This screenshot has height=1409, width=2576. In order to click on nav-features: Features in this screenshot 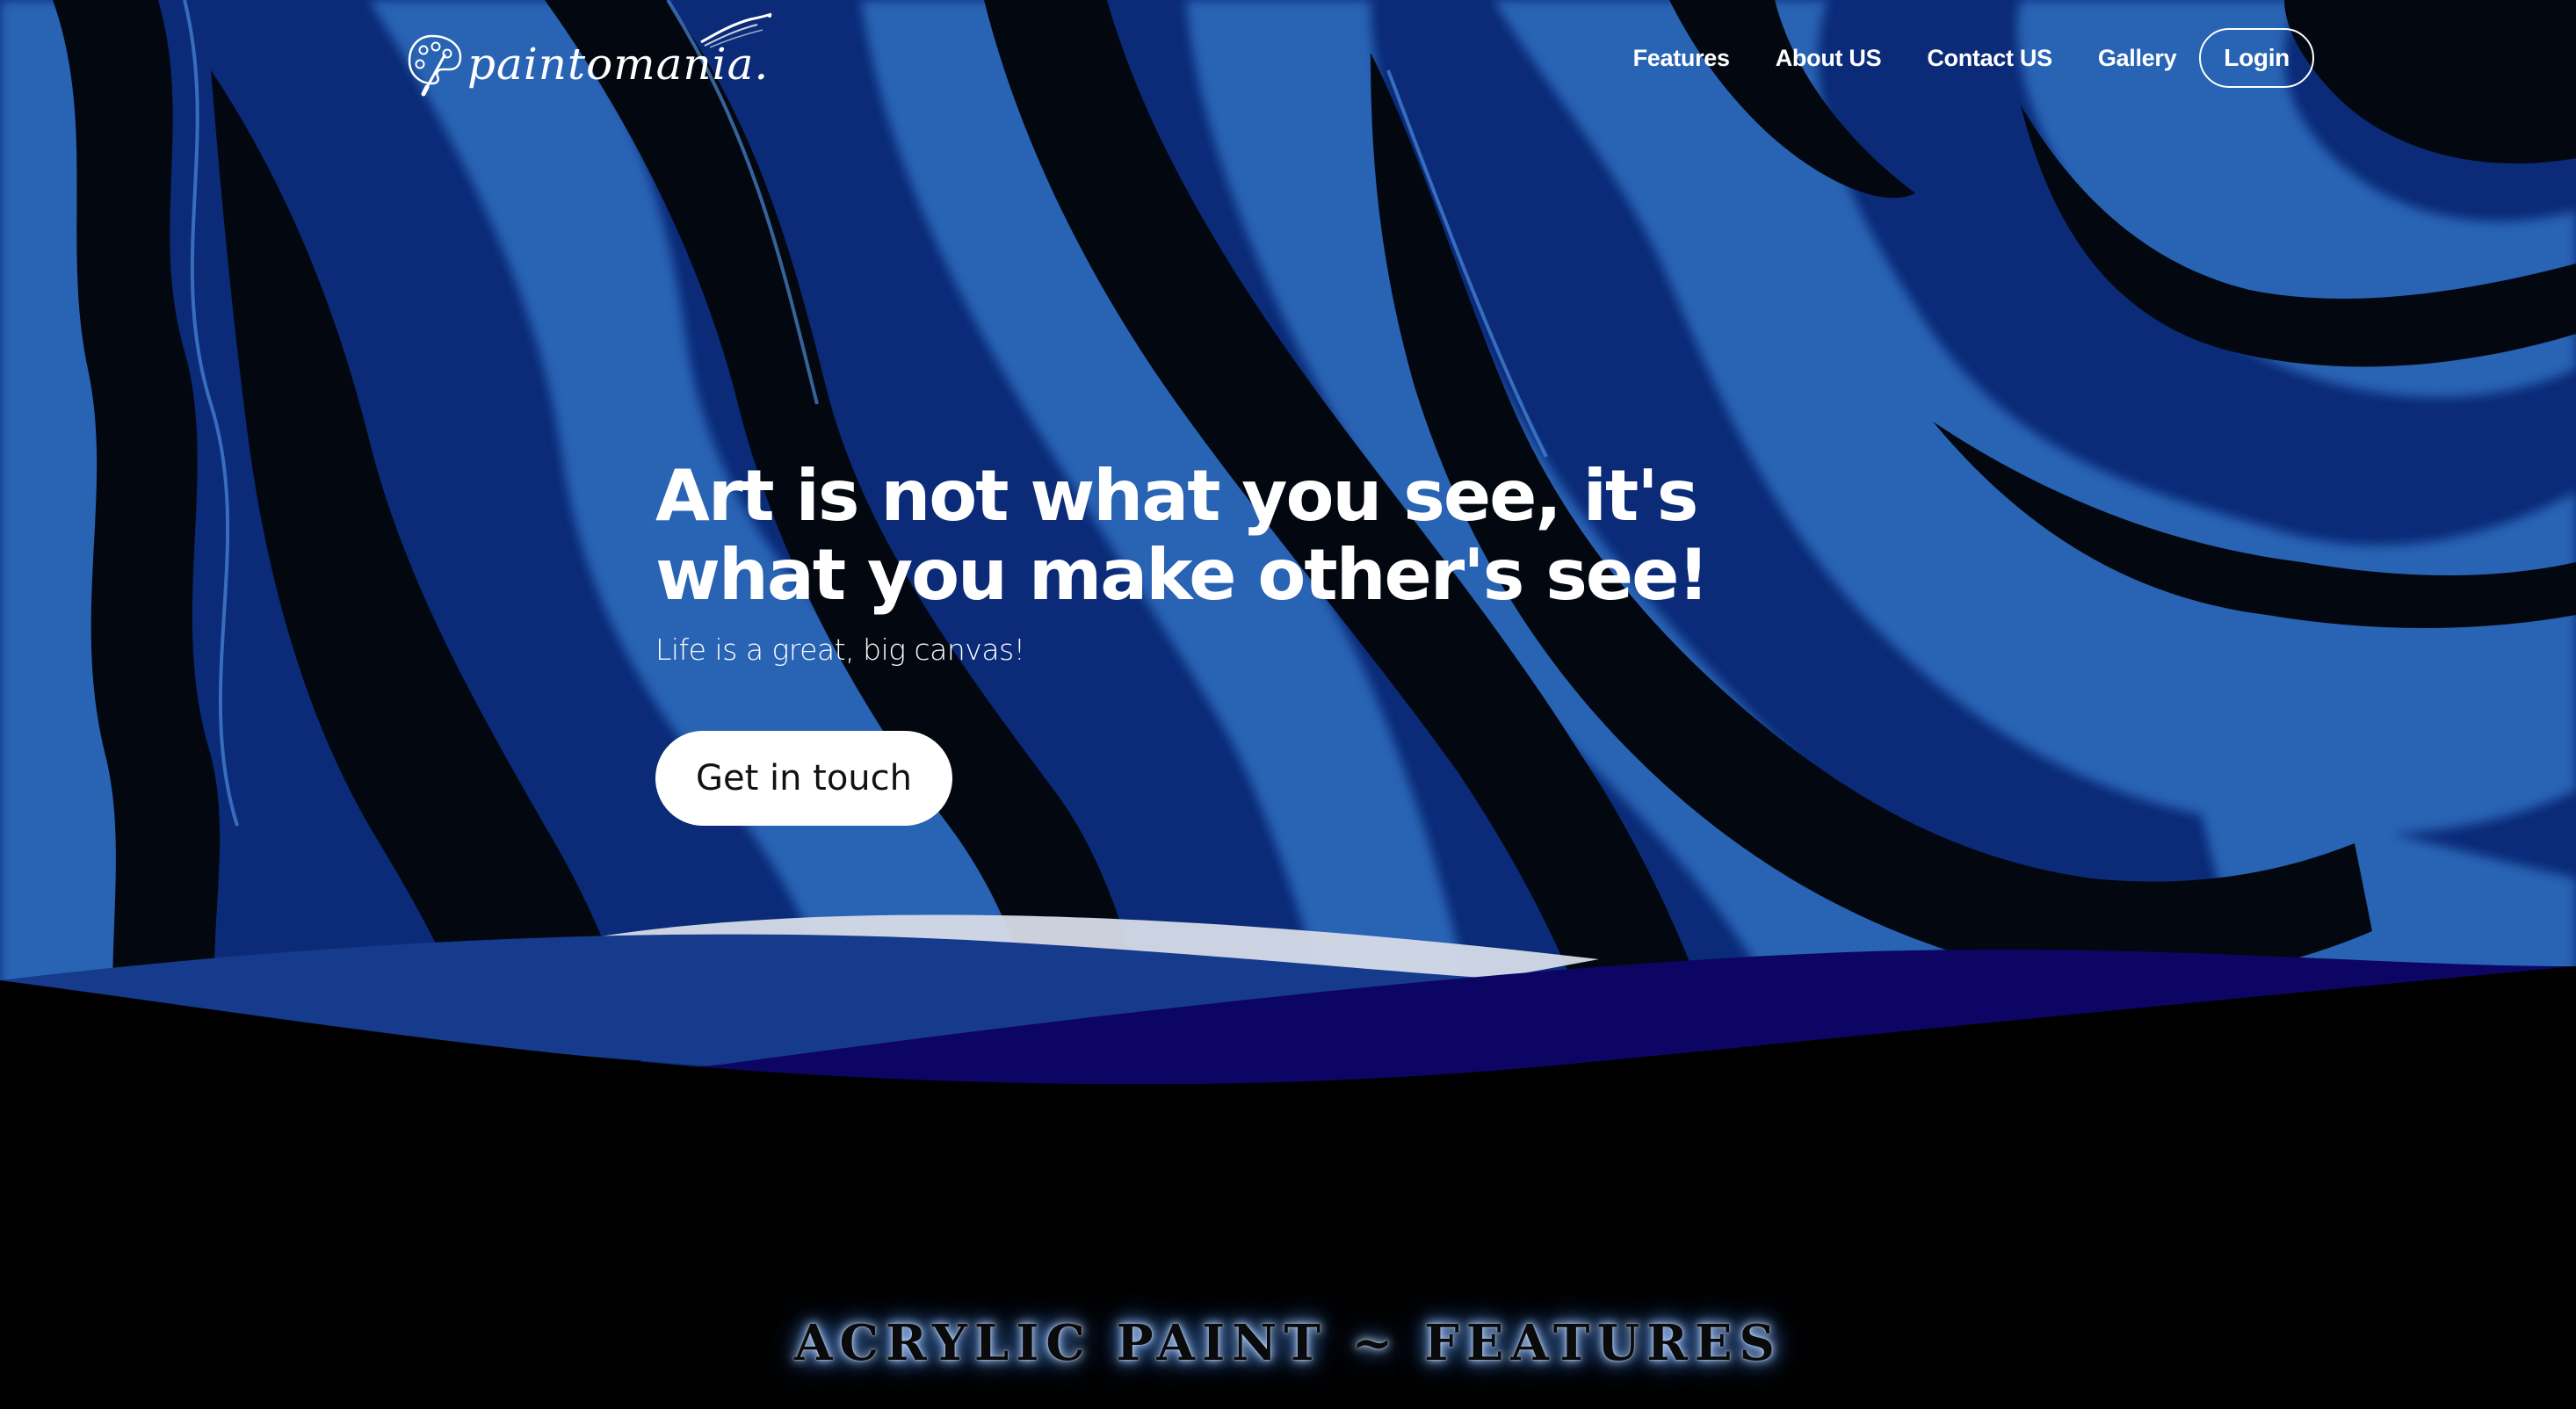, I will do `click(1681, 58)`.